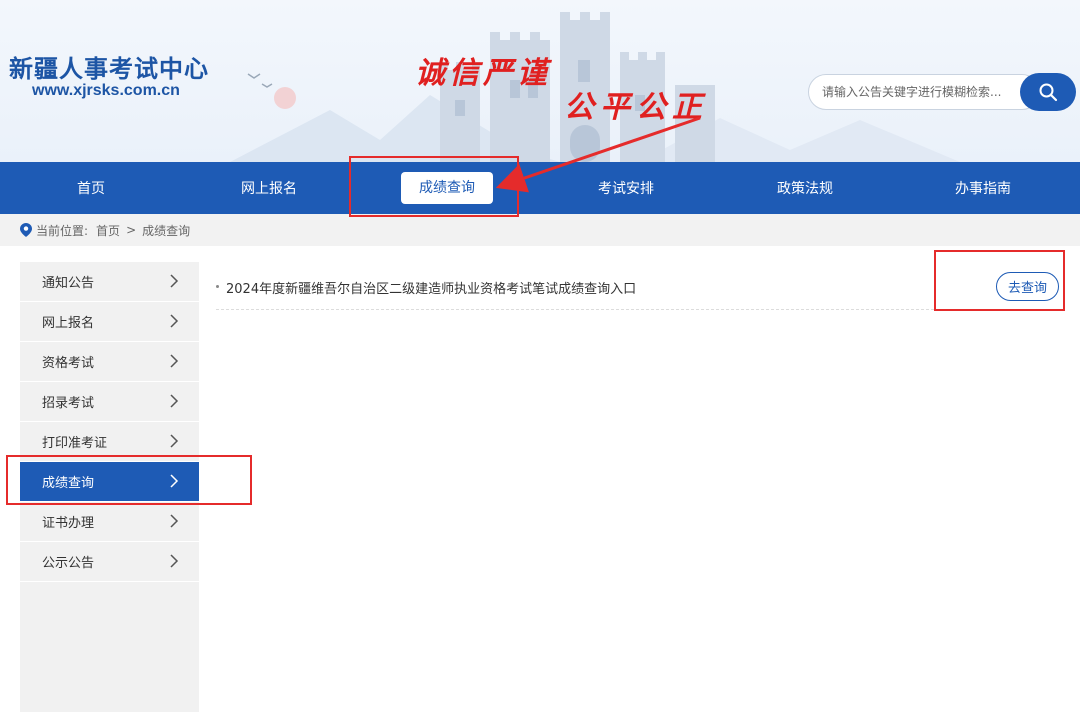  I want to click on slogan-integrity: 诚信严谨, so click(483, 73).